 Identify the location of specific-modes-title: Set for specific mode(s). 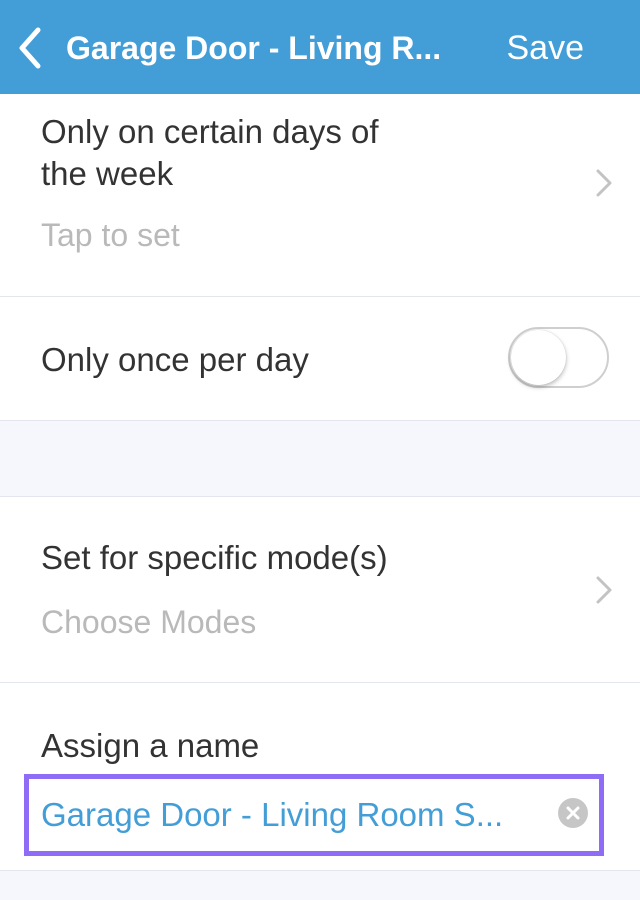
(214, 557).